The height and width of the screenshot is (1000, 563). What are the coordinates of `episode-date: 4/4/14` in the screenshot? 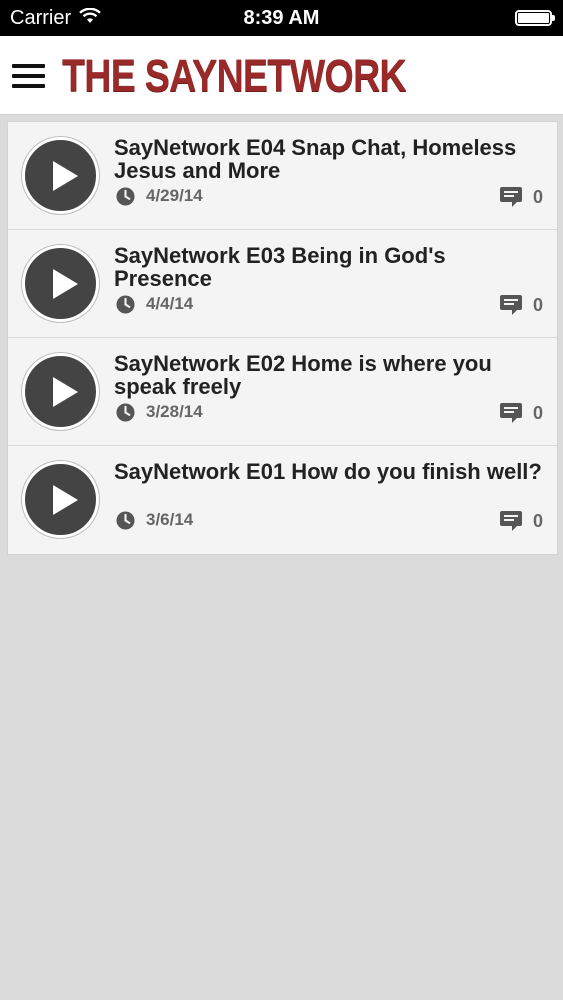 It's located at (154, 304).